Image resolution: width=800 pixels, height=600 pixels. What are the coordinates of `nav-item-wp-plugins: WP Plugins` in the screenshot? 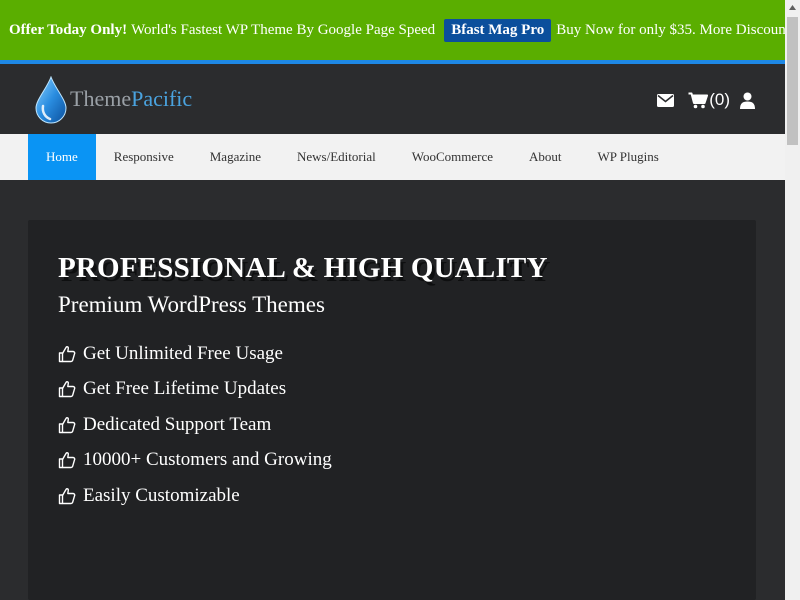 It's located at (627, 157).